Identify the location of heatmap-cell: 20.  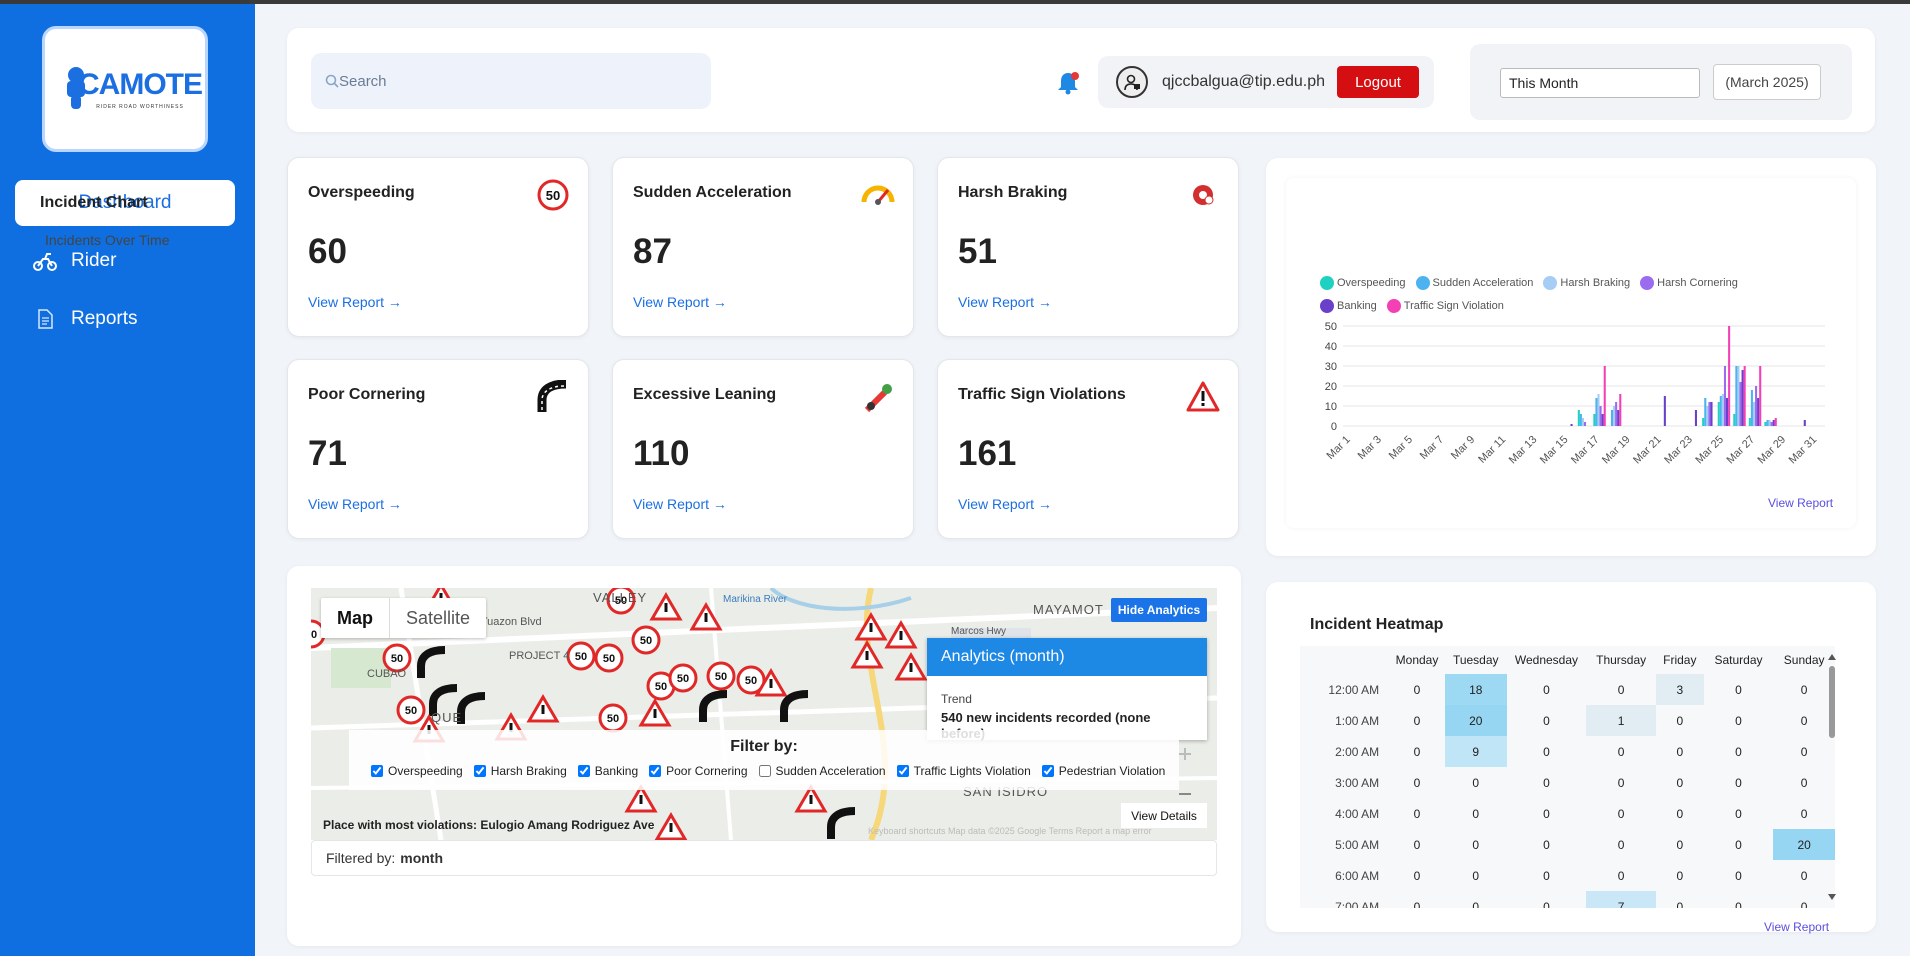
(1475, 720).